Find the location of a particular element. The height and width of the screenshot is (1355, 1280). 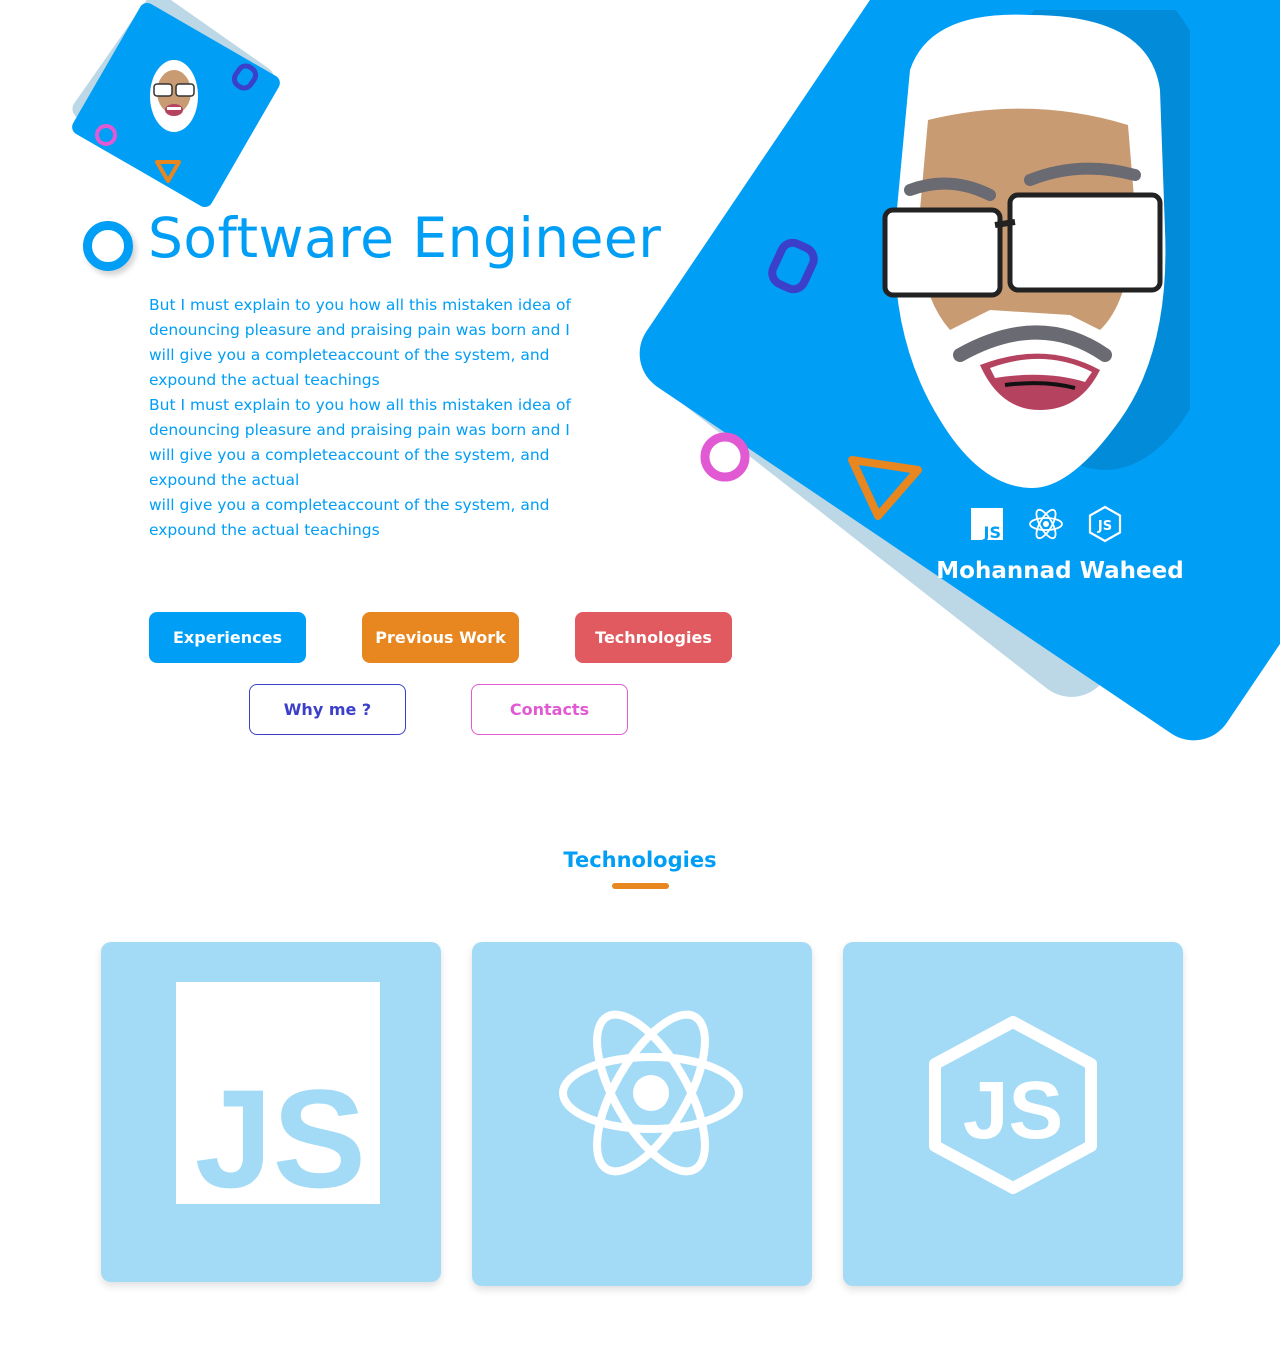

why-me-button: Why me ? is located at coordinates (327, 709).